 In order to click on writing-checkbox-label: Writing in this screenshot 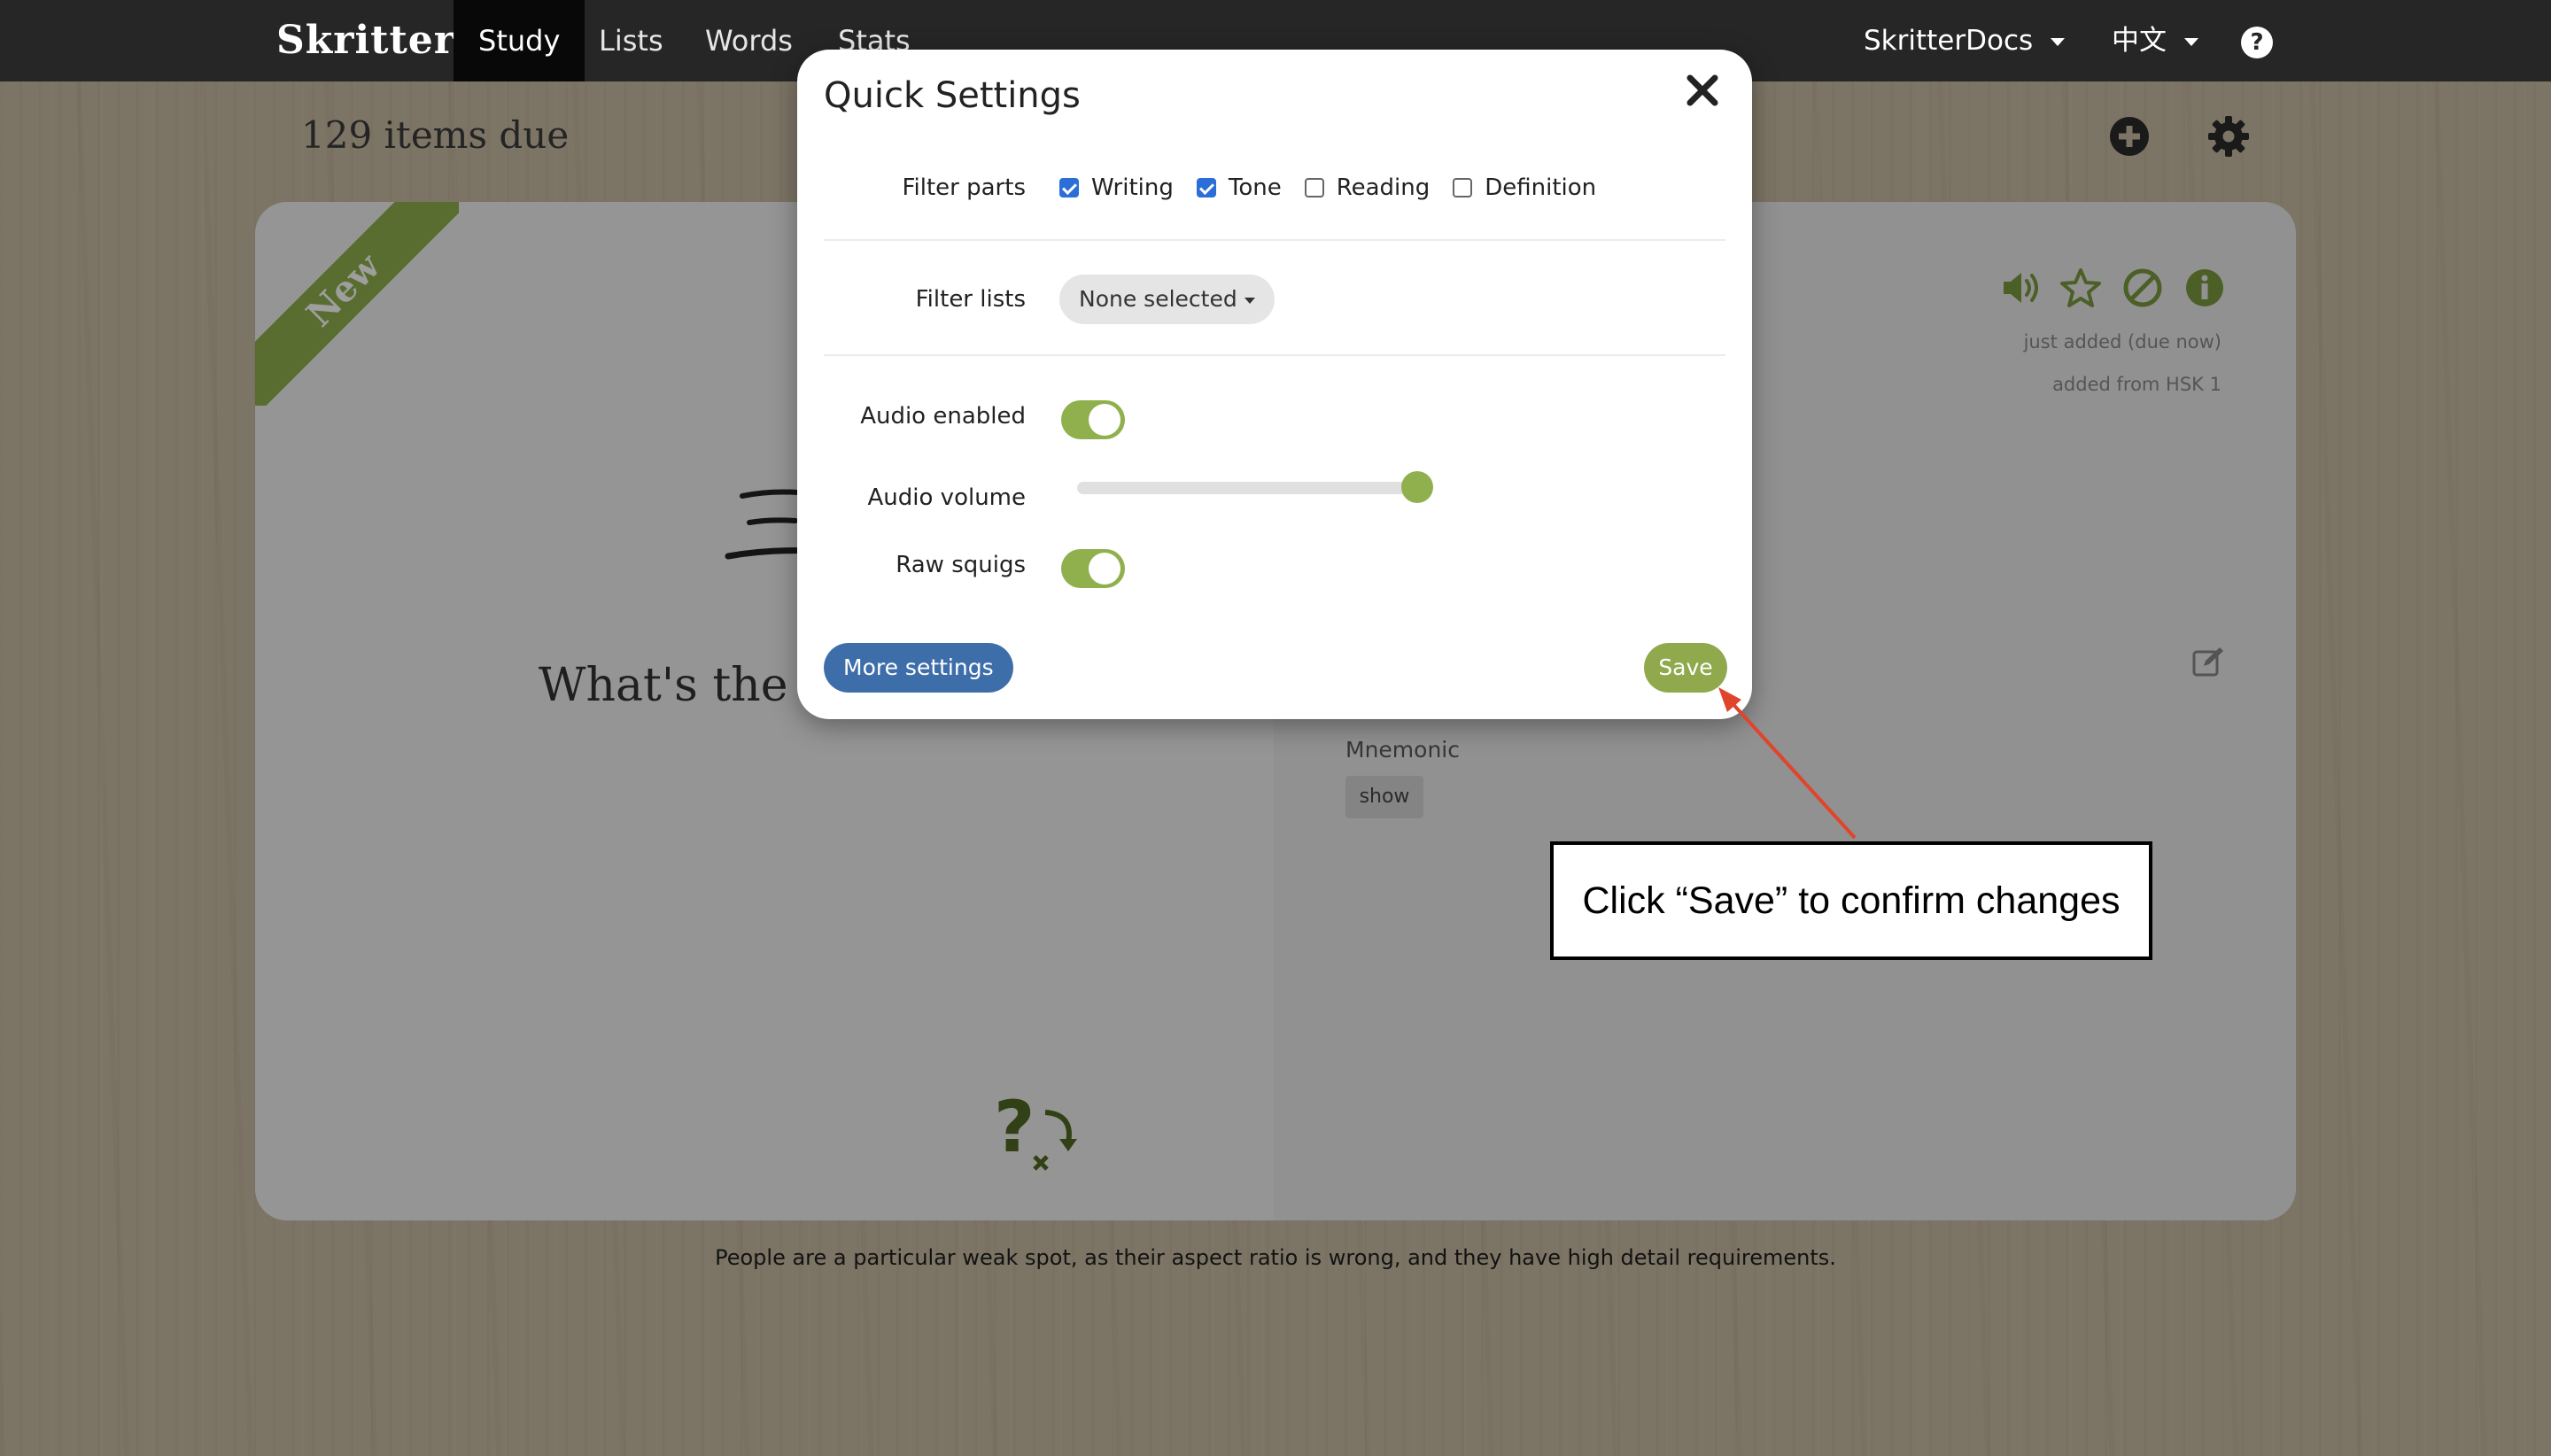, I will do `click(1132, 188)`.